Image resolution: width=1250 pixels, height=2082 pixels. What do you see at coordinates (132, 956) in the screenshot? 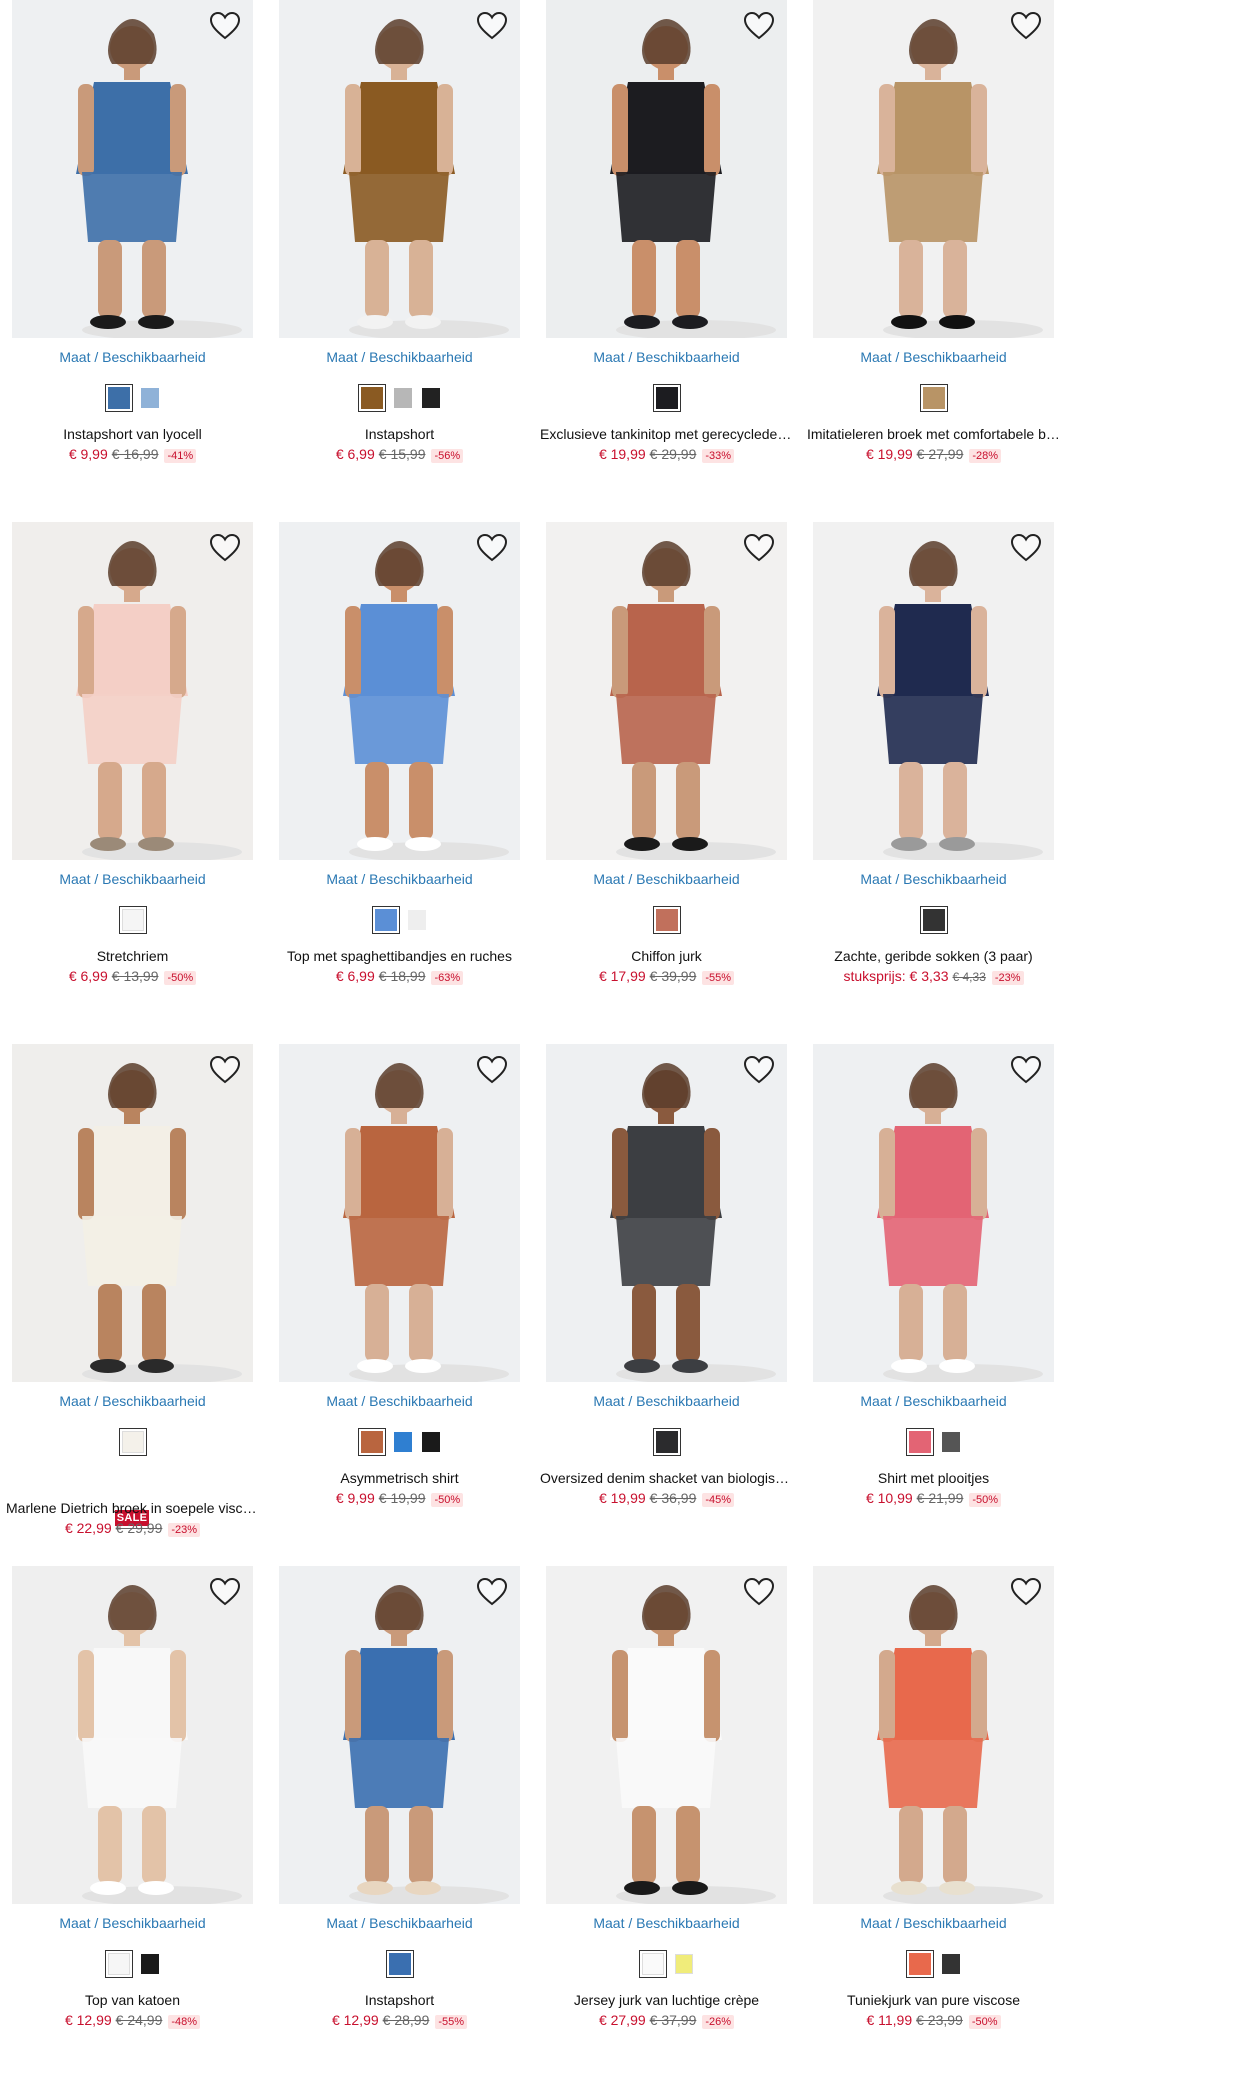
I see `product-name: Stretchriem` at bounding box center [132, 956].